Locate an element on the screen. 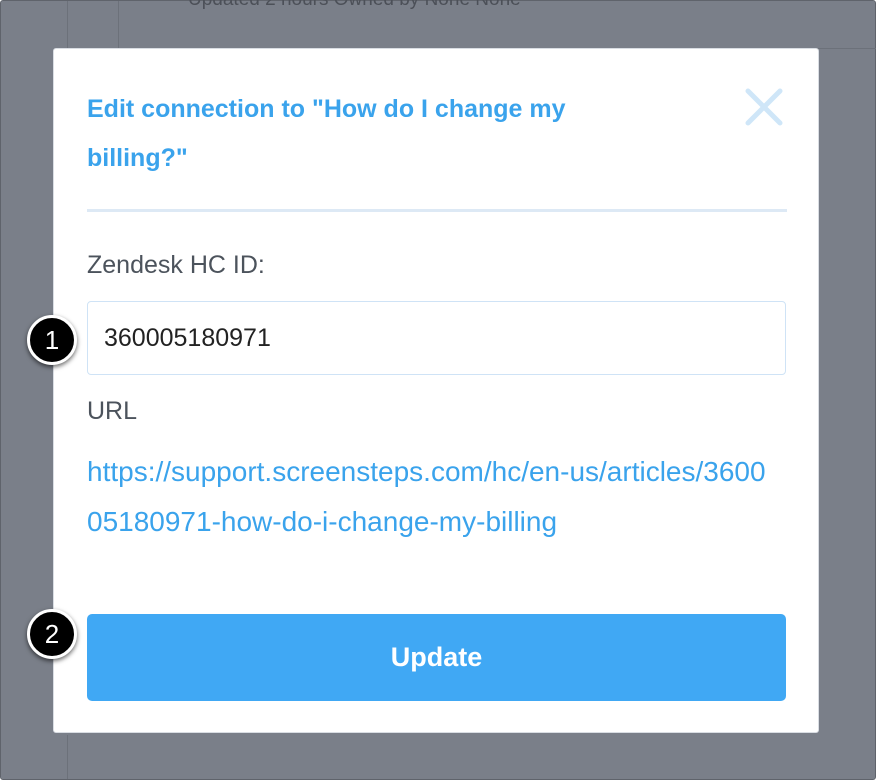 The image size is (876, 780). title-divider is located at coordinates (437, 210).